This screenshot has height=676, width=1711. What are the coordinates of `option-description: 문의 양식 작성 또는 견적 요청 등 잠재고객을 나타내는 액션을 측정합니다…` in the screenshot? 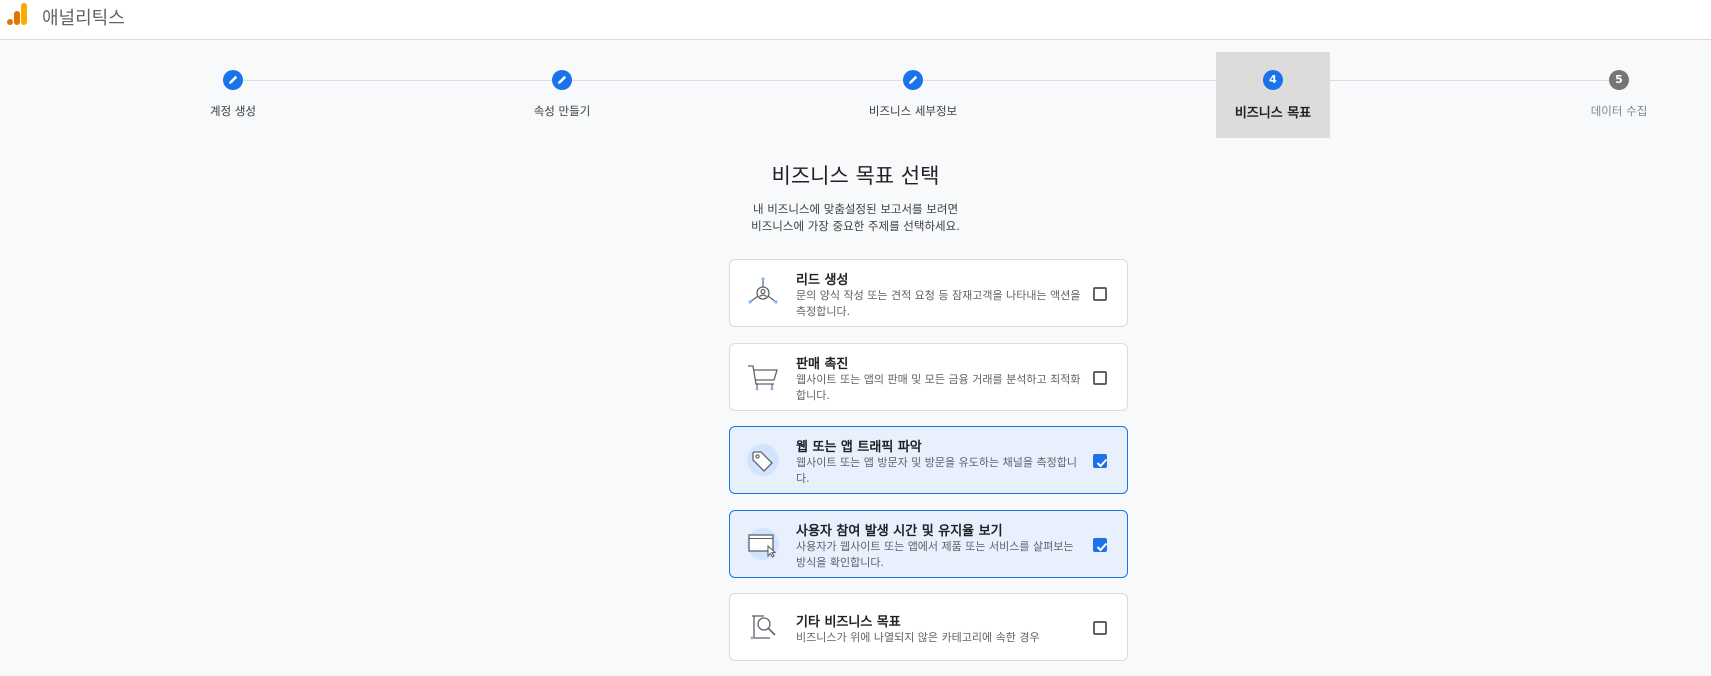 It's located at (938, 303).